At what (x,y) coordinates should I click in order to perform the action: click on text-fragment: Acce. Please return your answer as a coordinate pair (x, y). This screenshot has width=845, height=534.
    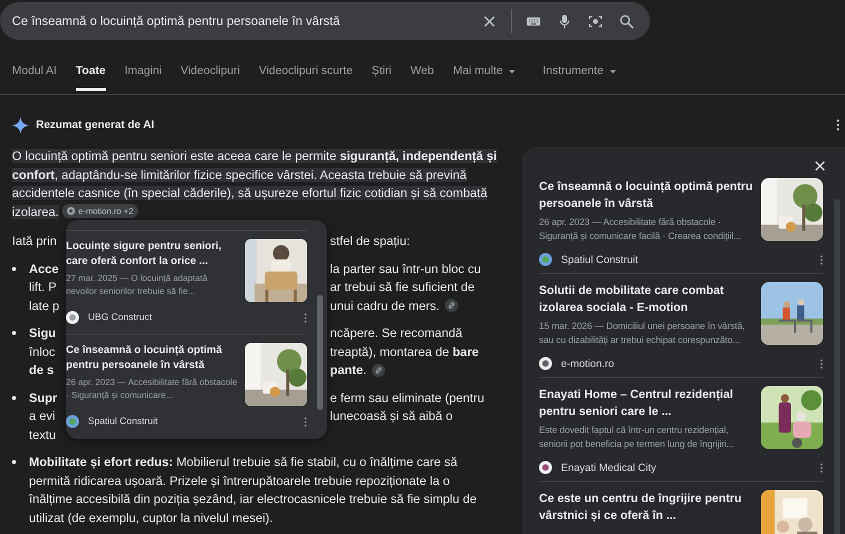
    Looking at the image, I should click on (44, 269).